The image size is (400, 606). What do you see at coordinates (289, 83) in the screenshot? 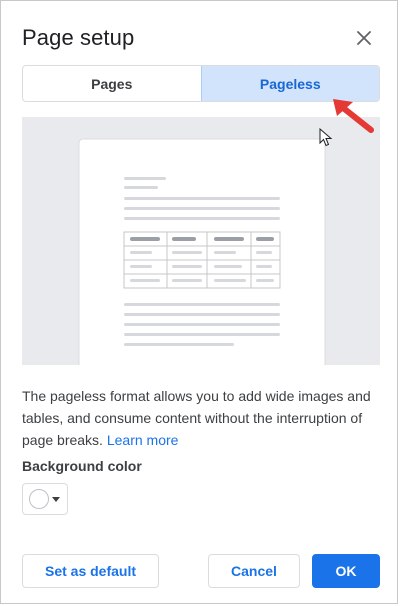
I see `tab-pageless: Pageless` at bounding box center [289, 83].